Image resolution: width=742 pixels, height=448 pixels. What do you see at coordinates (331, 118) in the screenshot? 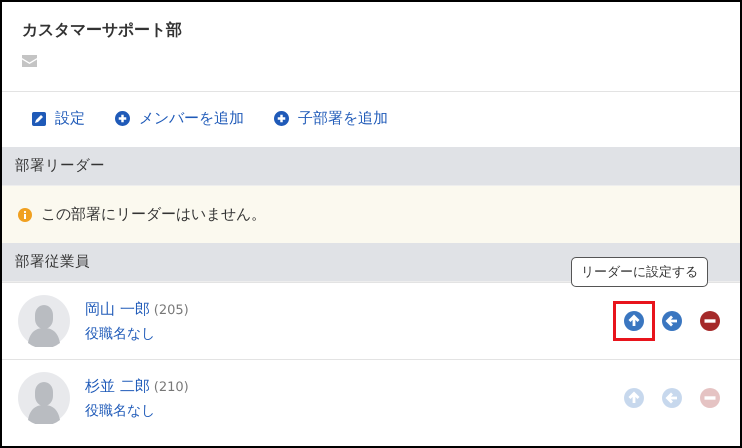
I see `toolbar-link: 子部署を追加` at bounding box center [331, 118].